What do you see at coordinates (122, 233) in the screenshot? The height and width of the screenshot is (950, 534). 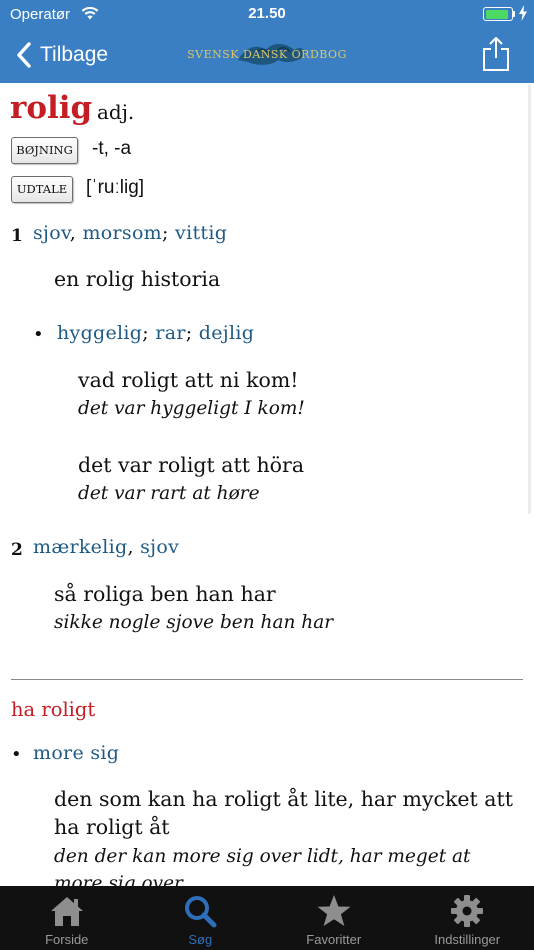 I see `synonym-link: morsom` at bounding box center [122, 233].